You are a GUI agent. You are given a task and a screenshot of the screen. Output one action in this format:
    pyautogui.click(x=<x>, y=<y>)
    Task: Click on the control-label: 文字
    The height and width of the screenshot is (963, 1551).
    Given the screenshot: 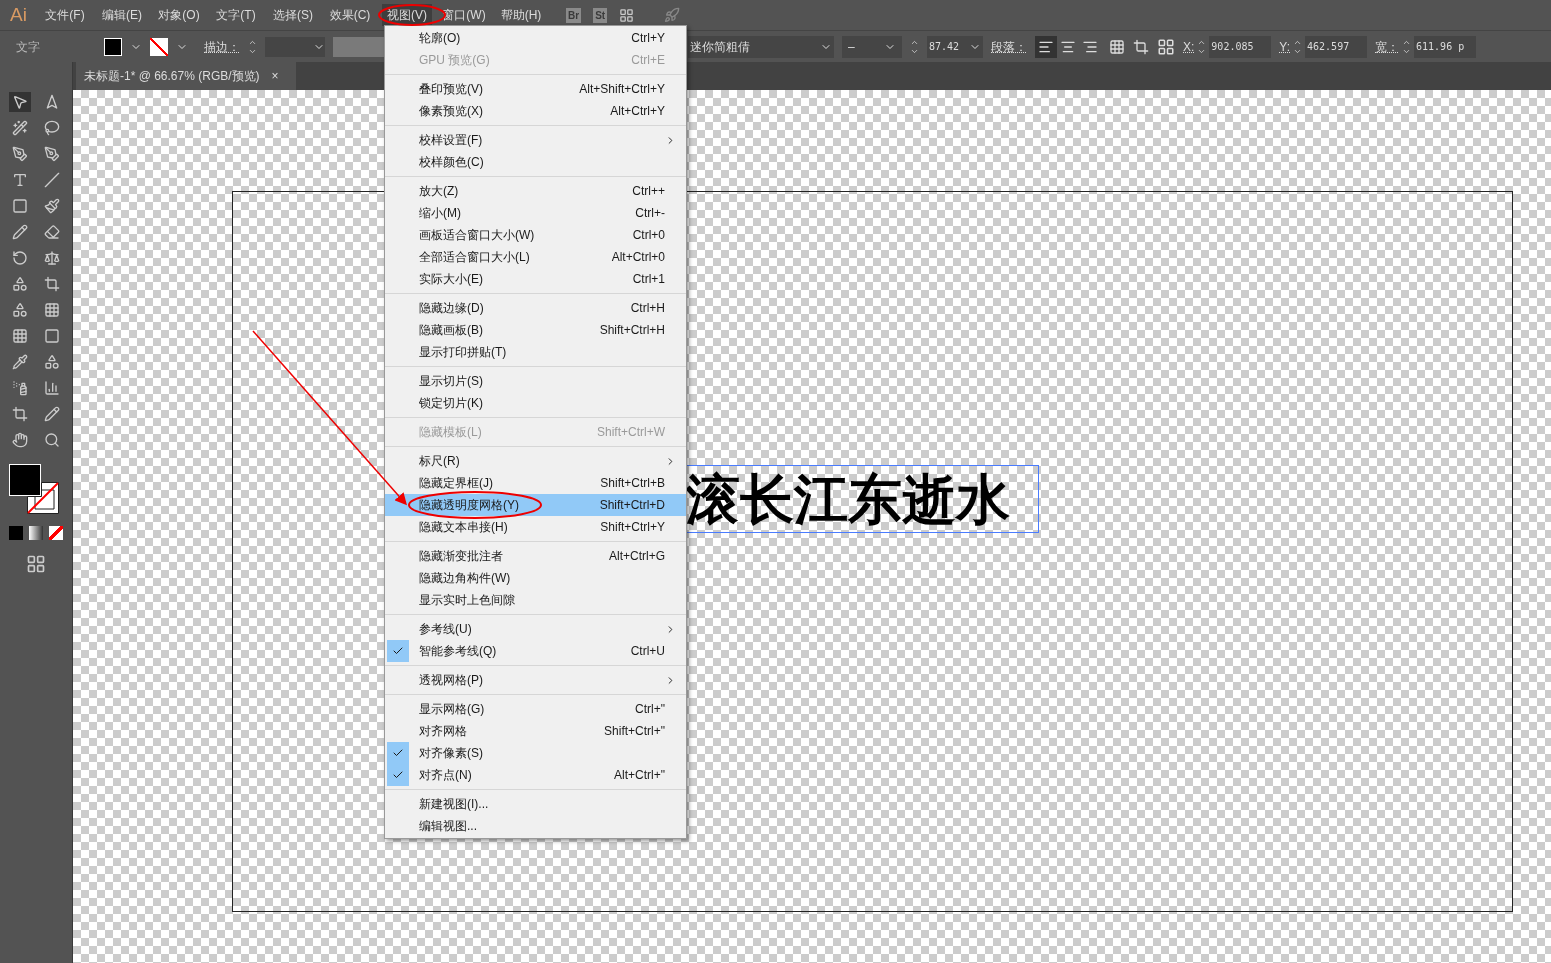 What is the action you would take?
    pyautogui.click(x=28, y=47)
    